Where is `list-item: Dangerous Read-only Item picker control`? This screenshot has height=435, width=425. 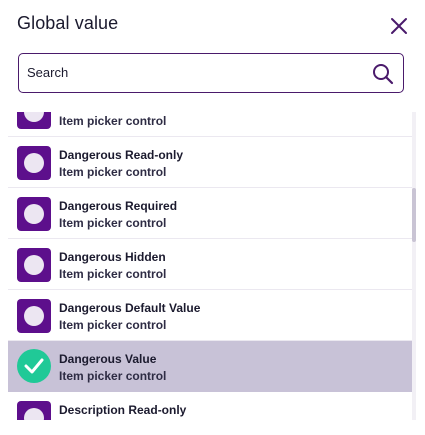
list-item: Dangerous Read-only Item picker control is located at coordinates (210, 162).